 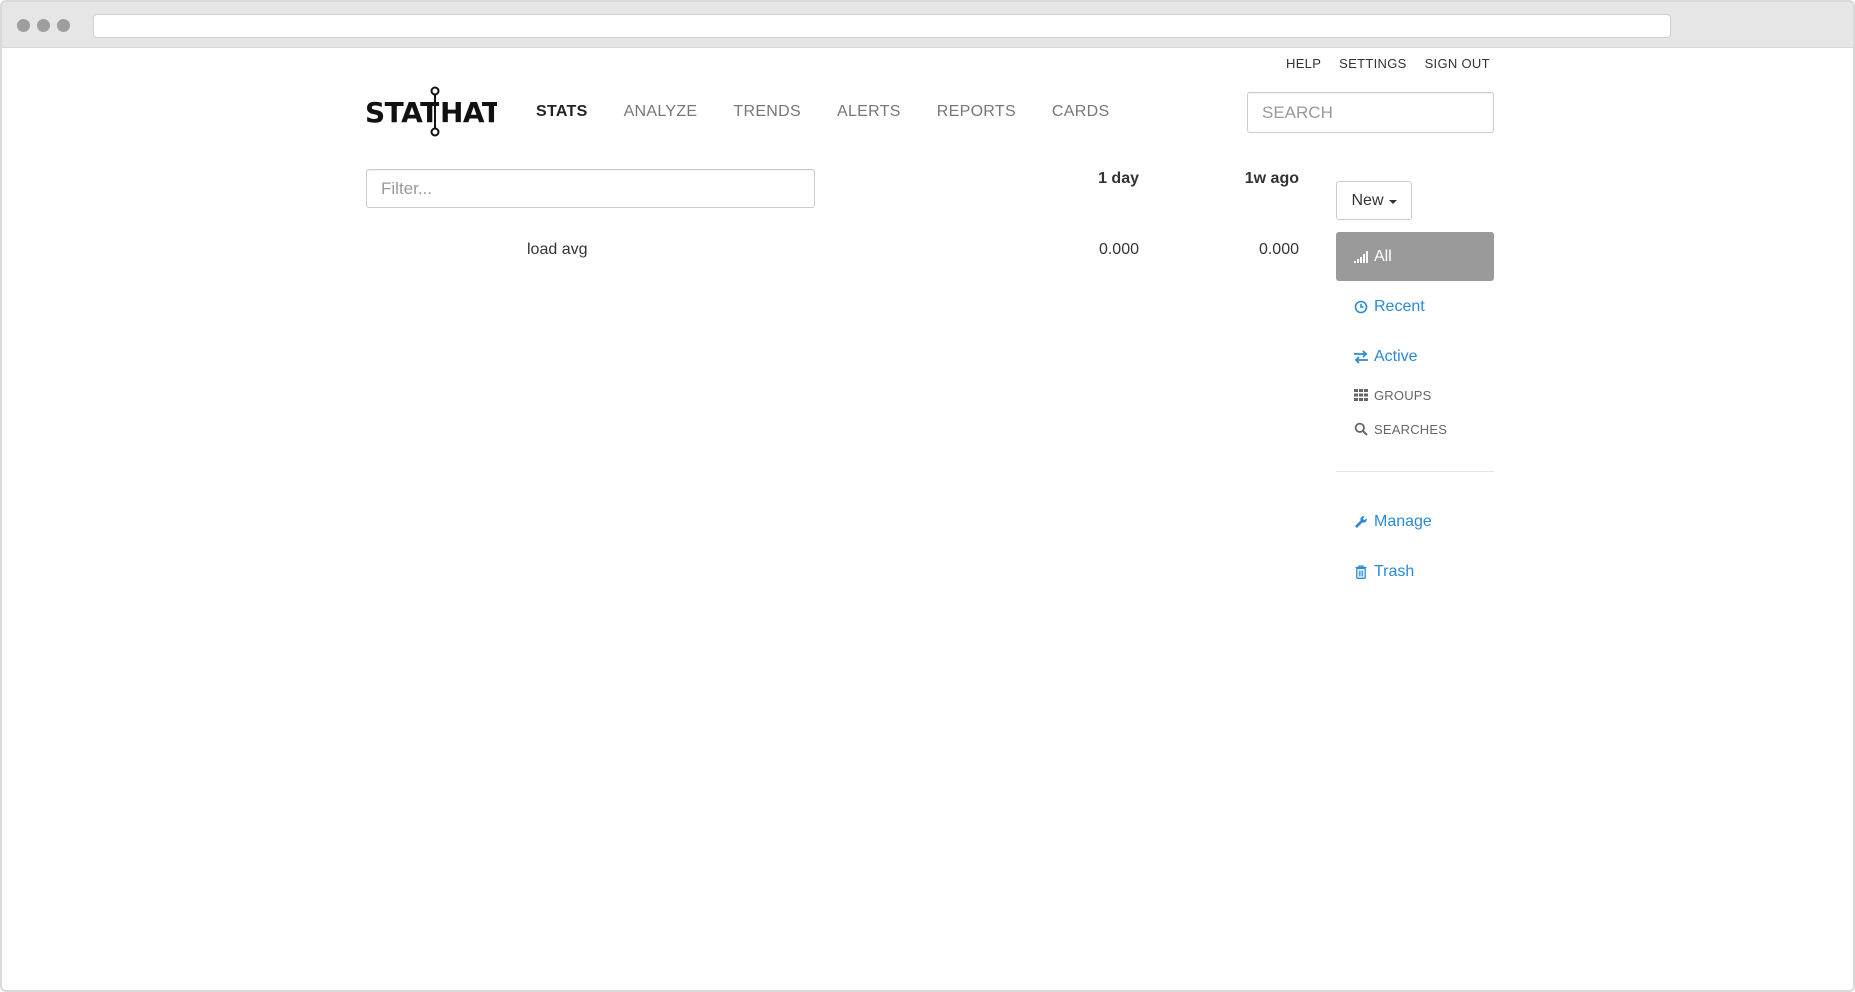 I want to click on help-link: HELP, so click(x=1303, y=63).